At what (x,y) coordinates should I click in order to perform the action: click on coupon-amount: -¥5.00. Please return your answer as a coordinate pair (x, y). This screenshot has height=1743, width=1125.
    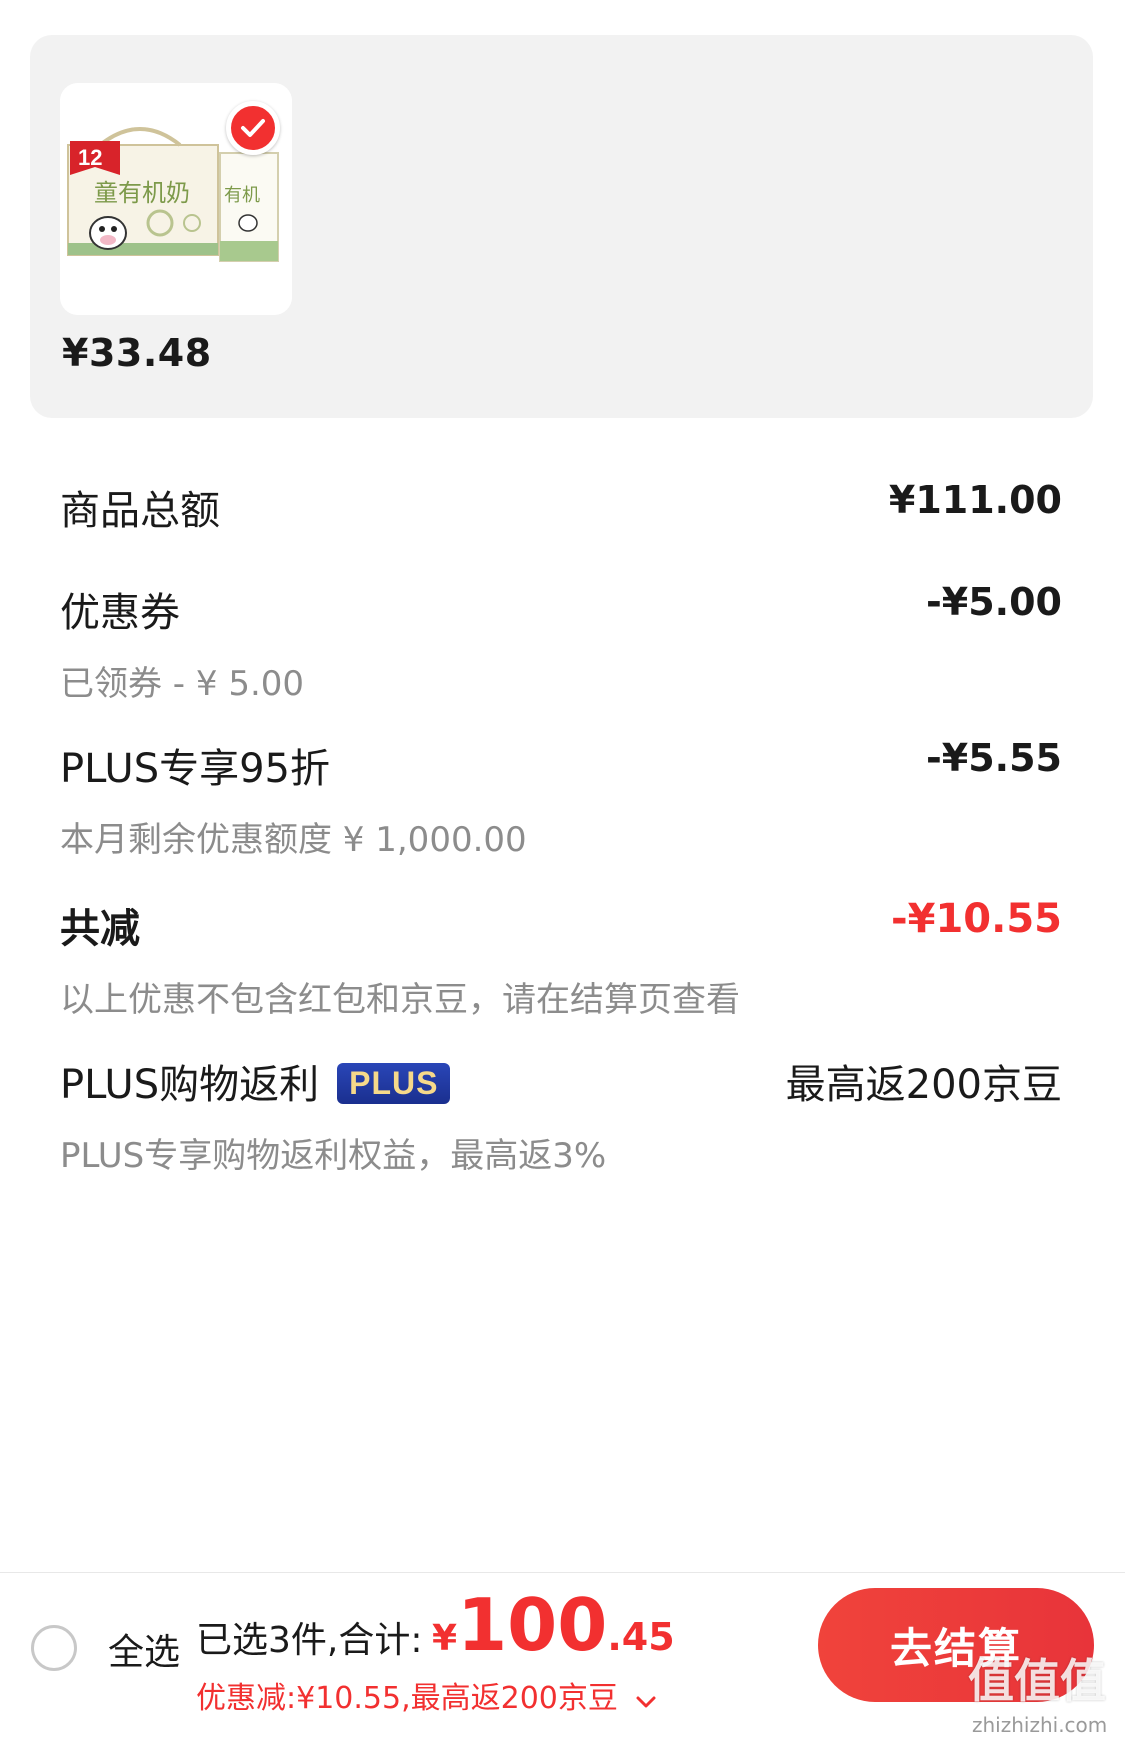
    Looking at the image, I should click on (994, 602).